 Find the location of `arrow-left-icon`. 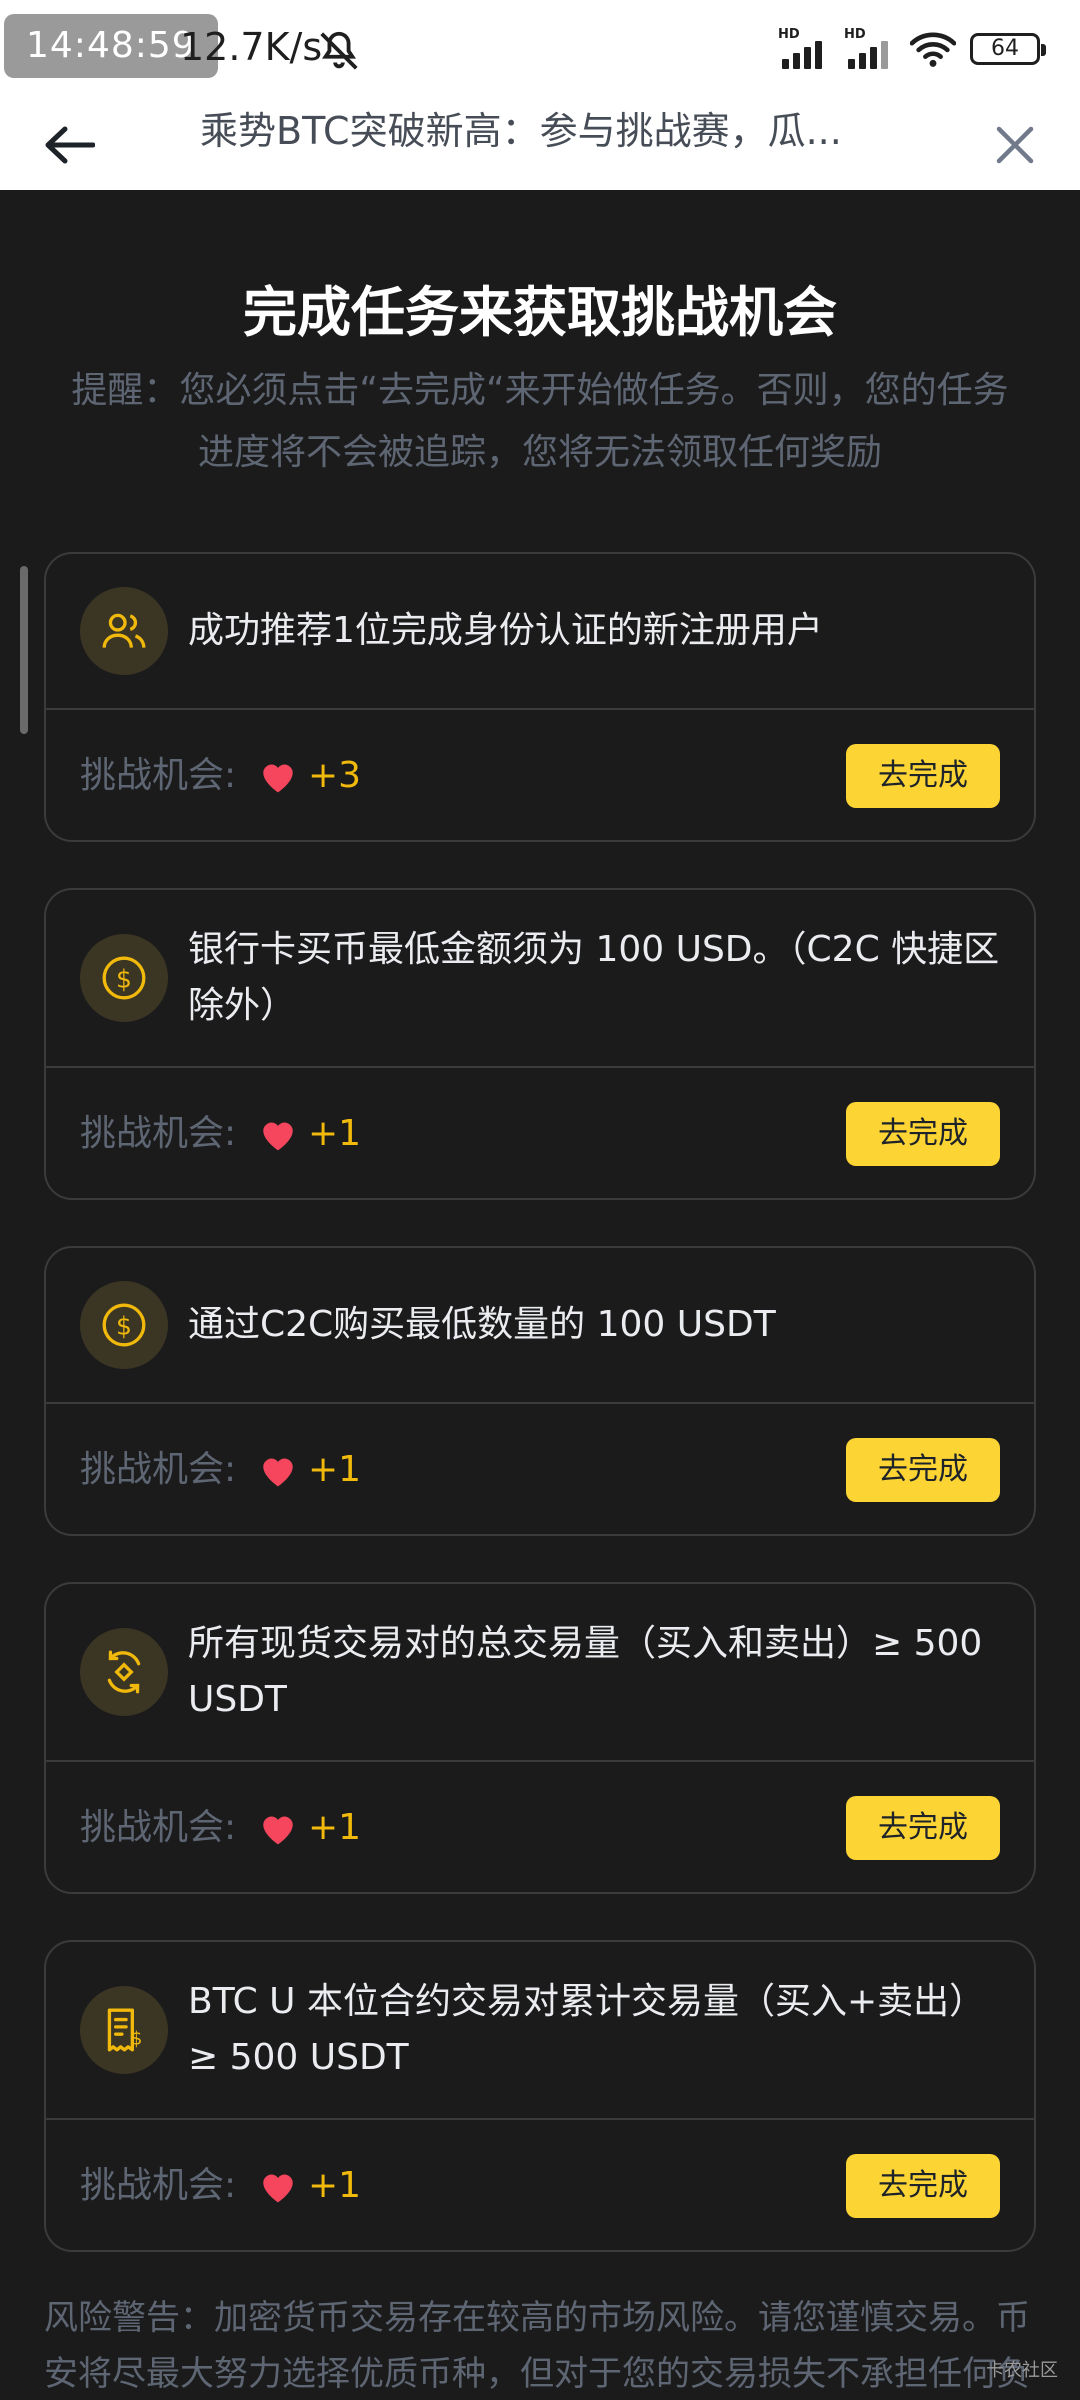

arrow-left-icon is located at coordinates (70, 145).